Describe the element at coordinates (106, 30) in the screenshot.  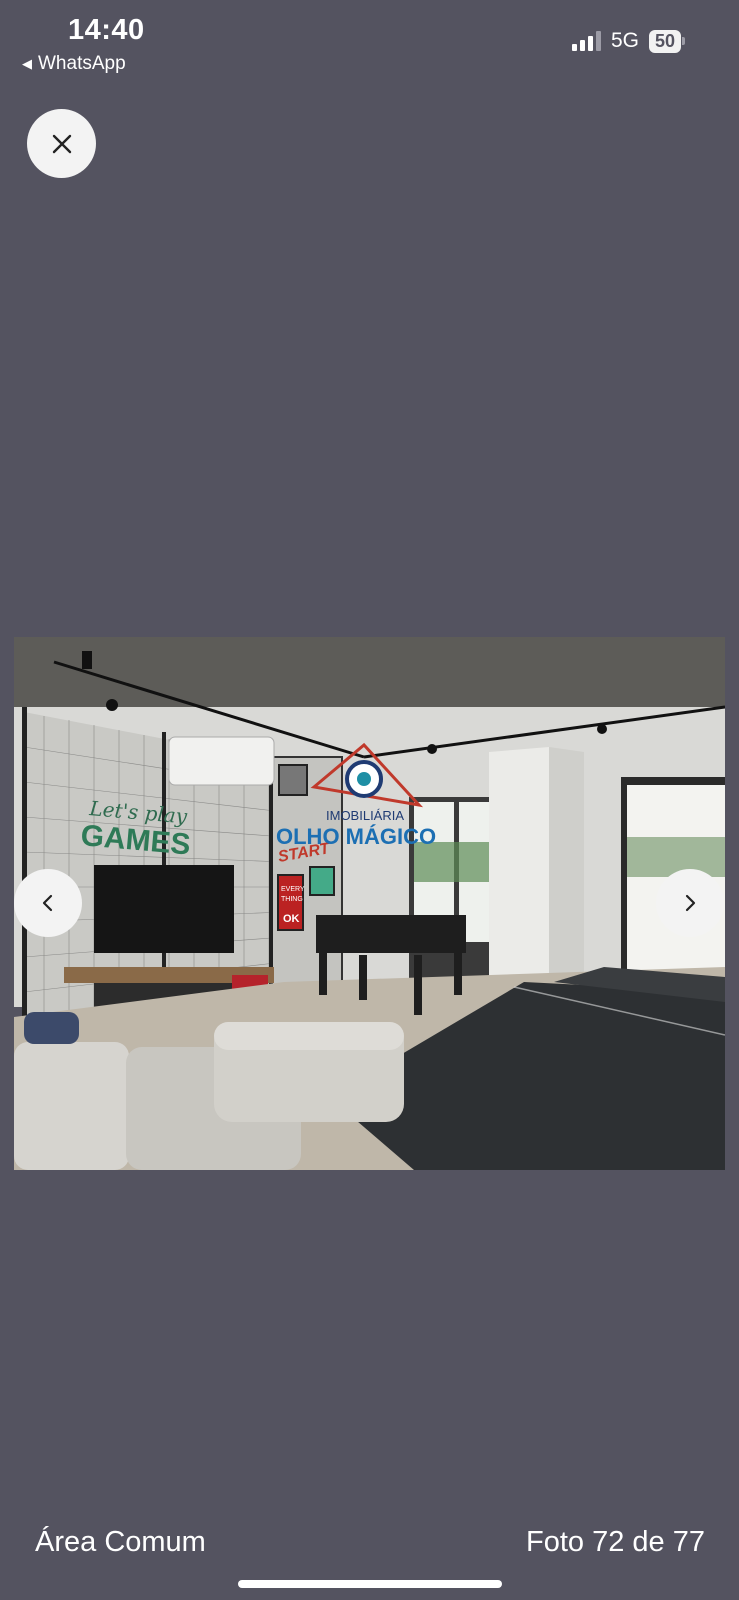
I see `status-time: 14:40` at that location.